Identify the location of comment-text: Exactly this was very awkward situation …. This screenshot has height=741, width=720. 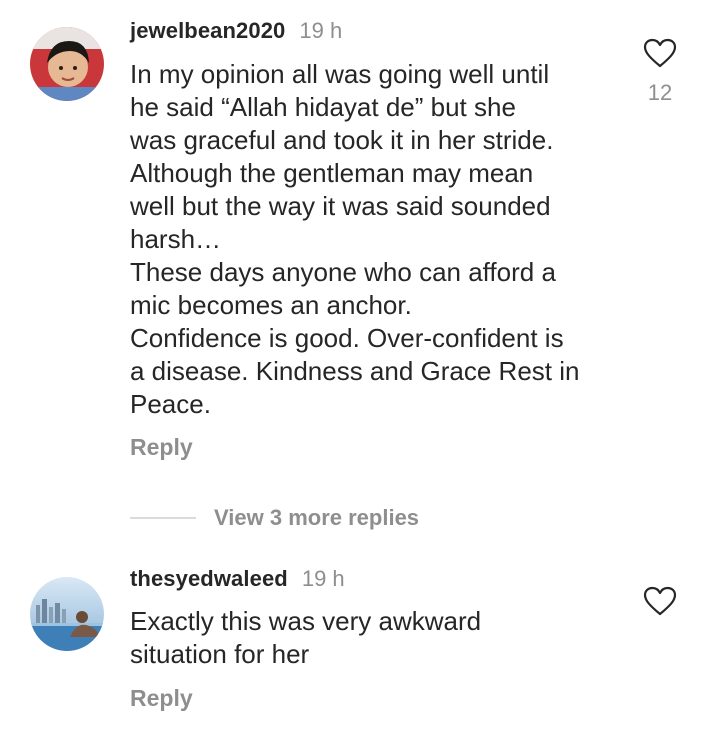
(306, 637).